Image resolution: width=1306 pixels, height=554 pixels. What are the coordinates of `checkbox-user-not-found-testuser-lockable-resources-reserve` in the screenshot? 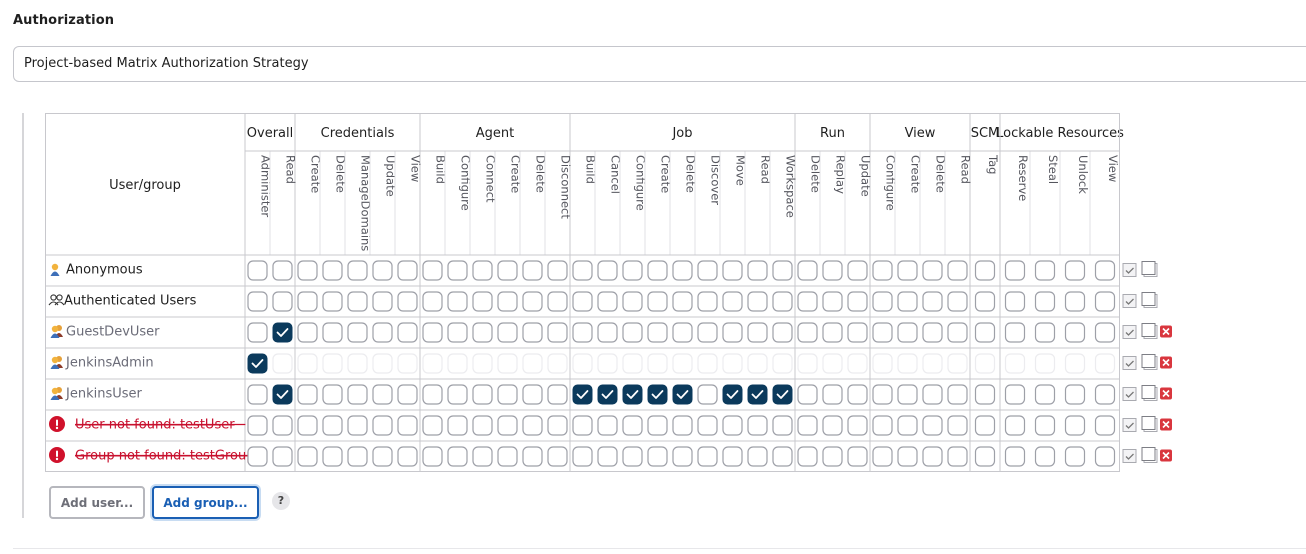 It's located at (1015, 425).